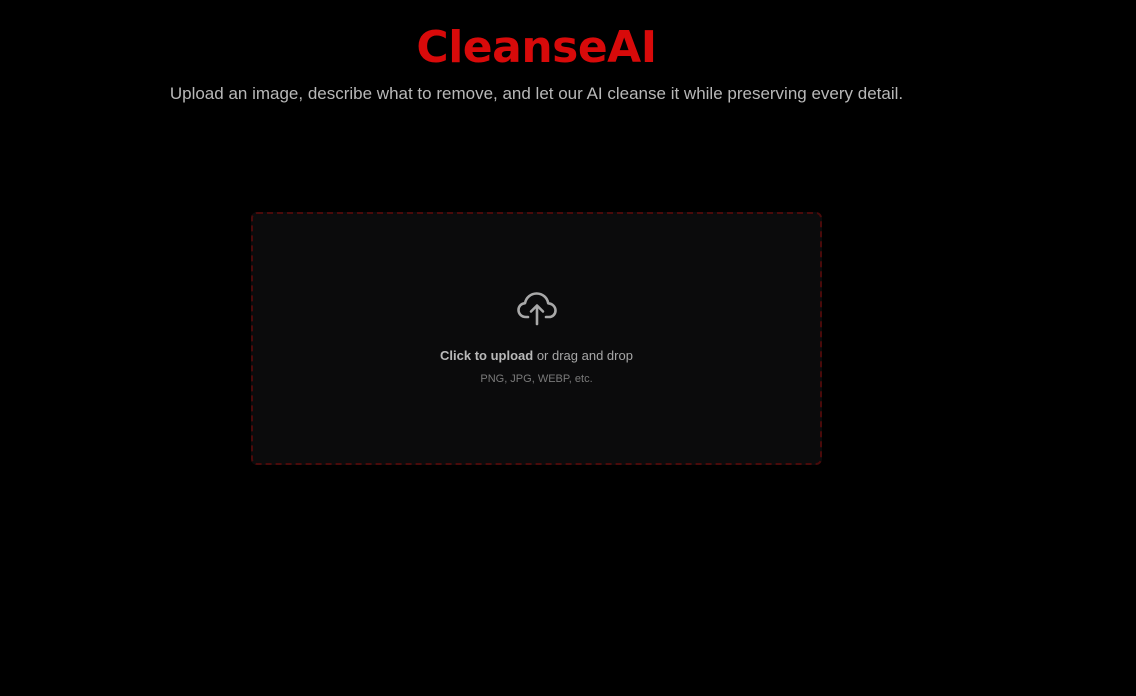  I want to click on cloud-upload-icon, so click(537, 308).